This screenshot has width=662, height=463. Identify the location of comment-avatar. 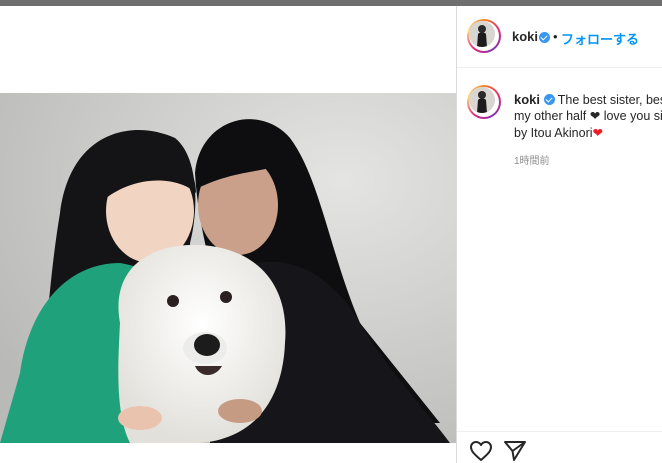
(484, 102).